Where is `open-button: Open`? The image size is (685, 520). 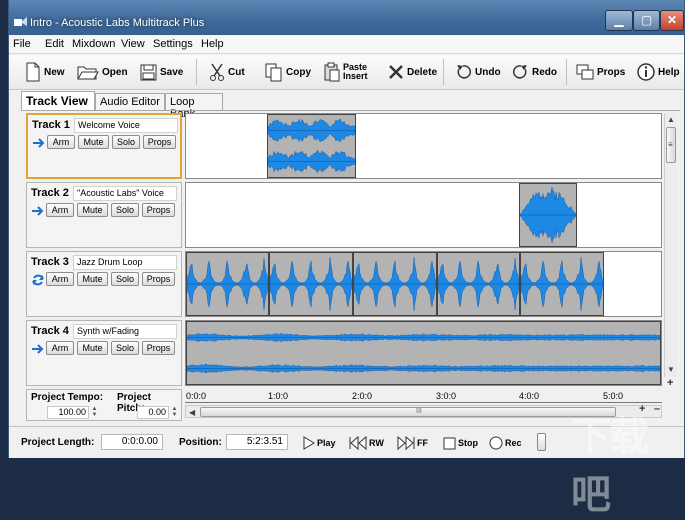 open-button: Open is located at coordinates (102, 72).